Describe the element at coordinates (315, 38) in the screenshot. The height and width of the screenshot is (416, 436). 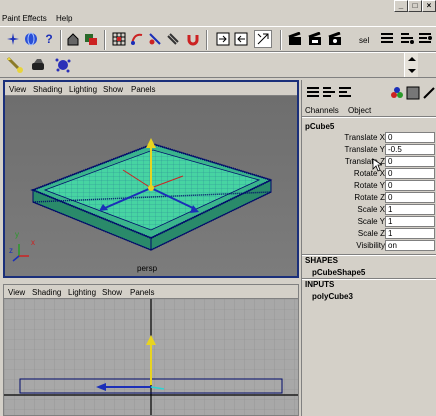
I see `ipr-render-icon` at that location.